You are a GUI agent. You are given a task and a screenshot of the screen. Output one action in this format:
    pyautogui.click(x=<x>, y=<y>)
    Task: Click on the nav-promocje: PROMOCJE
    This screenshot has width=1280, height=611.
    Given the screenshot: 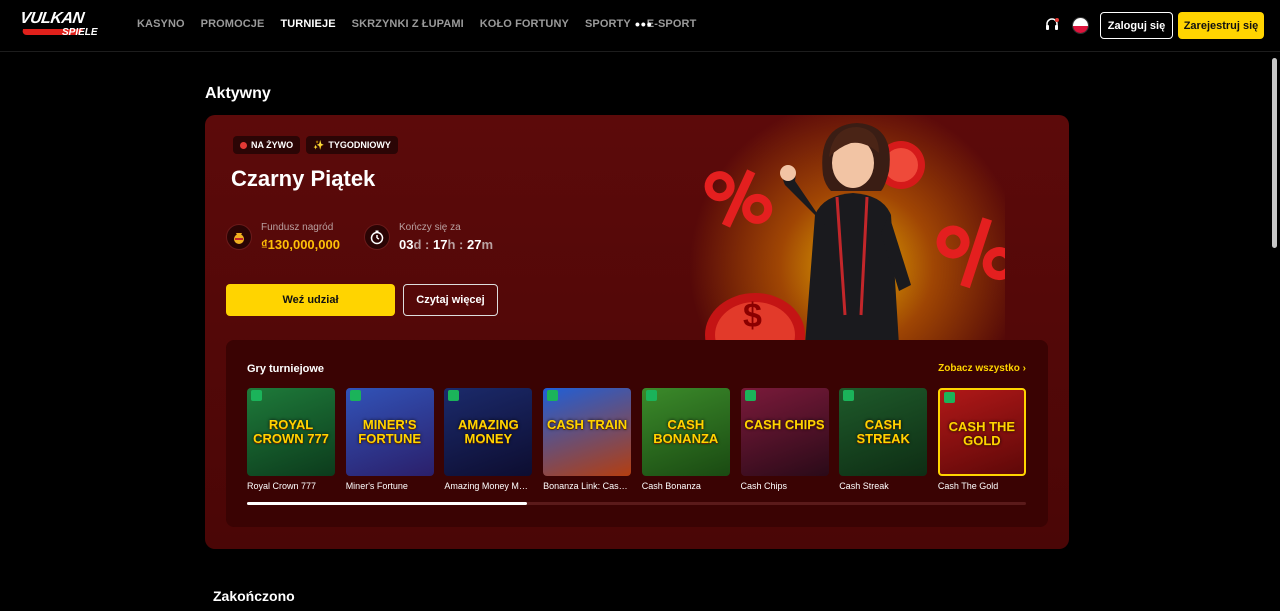 What is the action you would take?
    pyautogui.click(x=233, y=24)
    